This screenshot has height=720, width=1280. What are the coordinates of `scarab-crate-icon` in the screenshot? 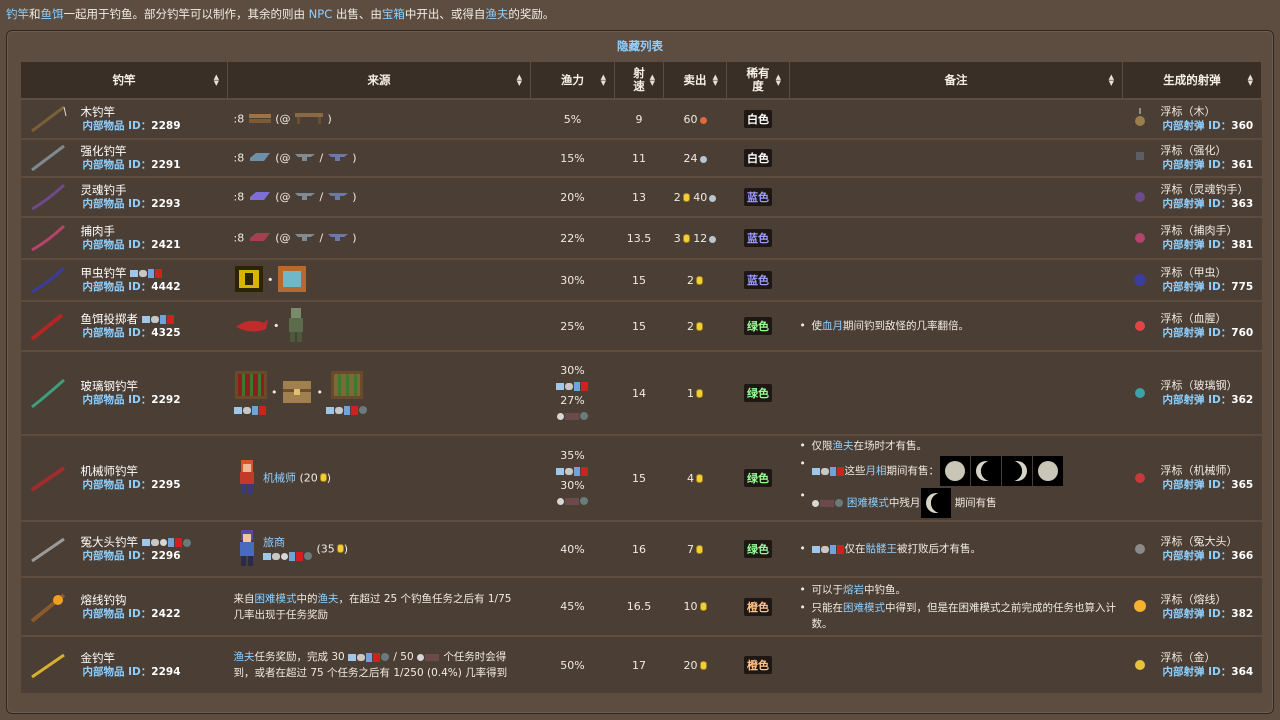 It's located at (249, 280).